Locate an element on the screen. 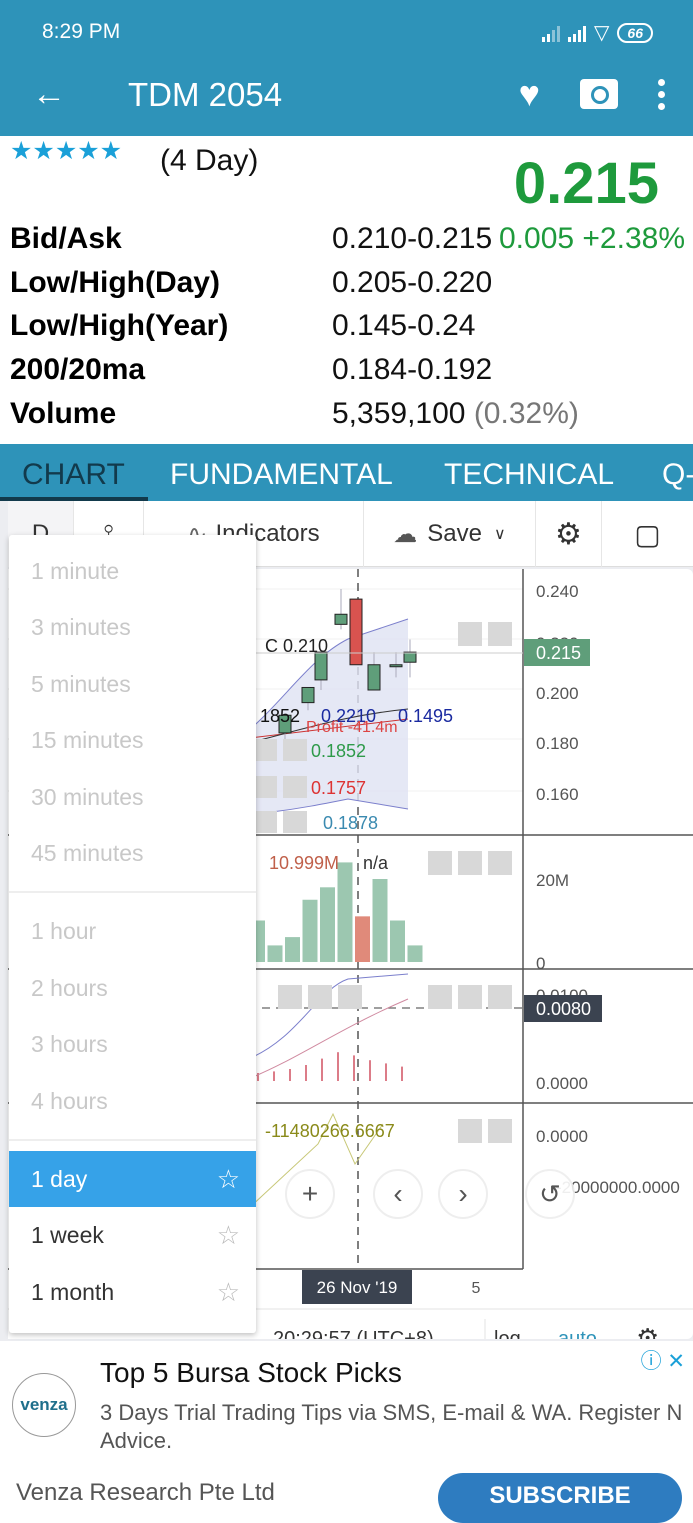 The image size is (693, 1523). ad-company: Venza Research Pte Ltd is located at coordinates (145, 1492).